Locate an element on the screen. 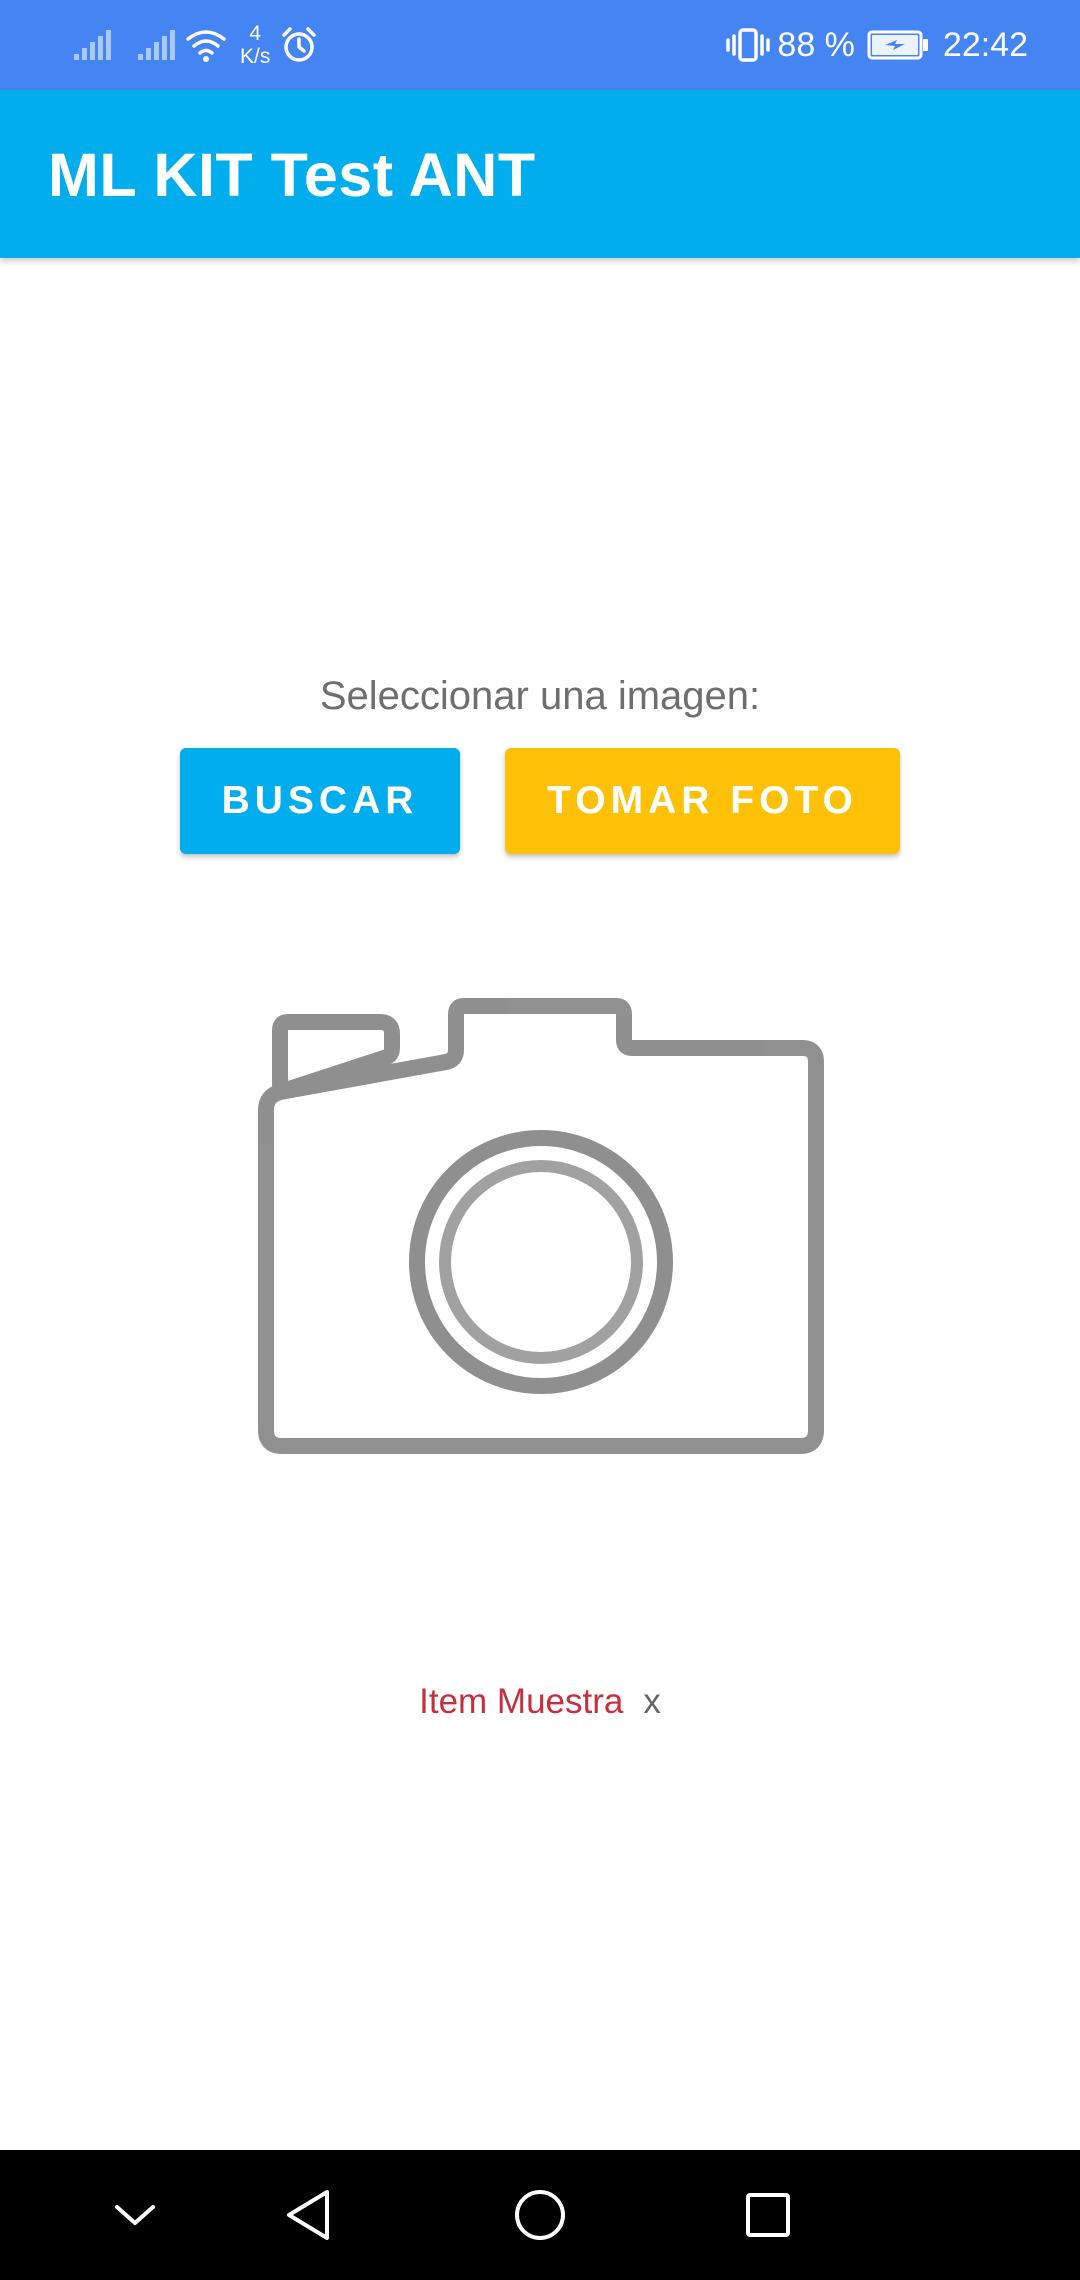  alarm-icon is located at coordinates (299, 45).